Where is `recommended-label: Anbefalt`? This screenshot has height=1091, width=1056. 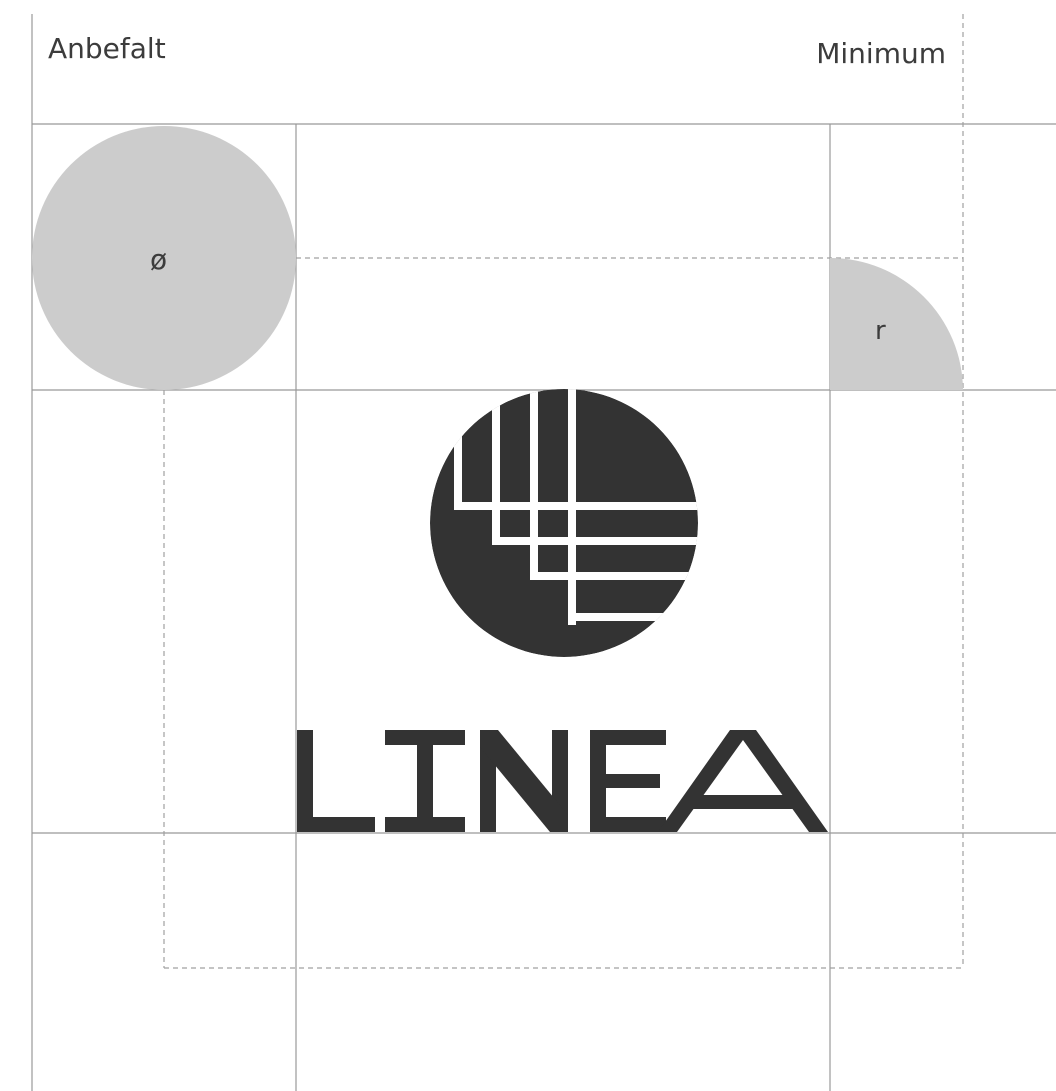 recommended-label: Anbefalt is located at coordinates (107, 48).